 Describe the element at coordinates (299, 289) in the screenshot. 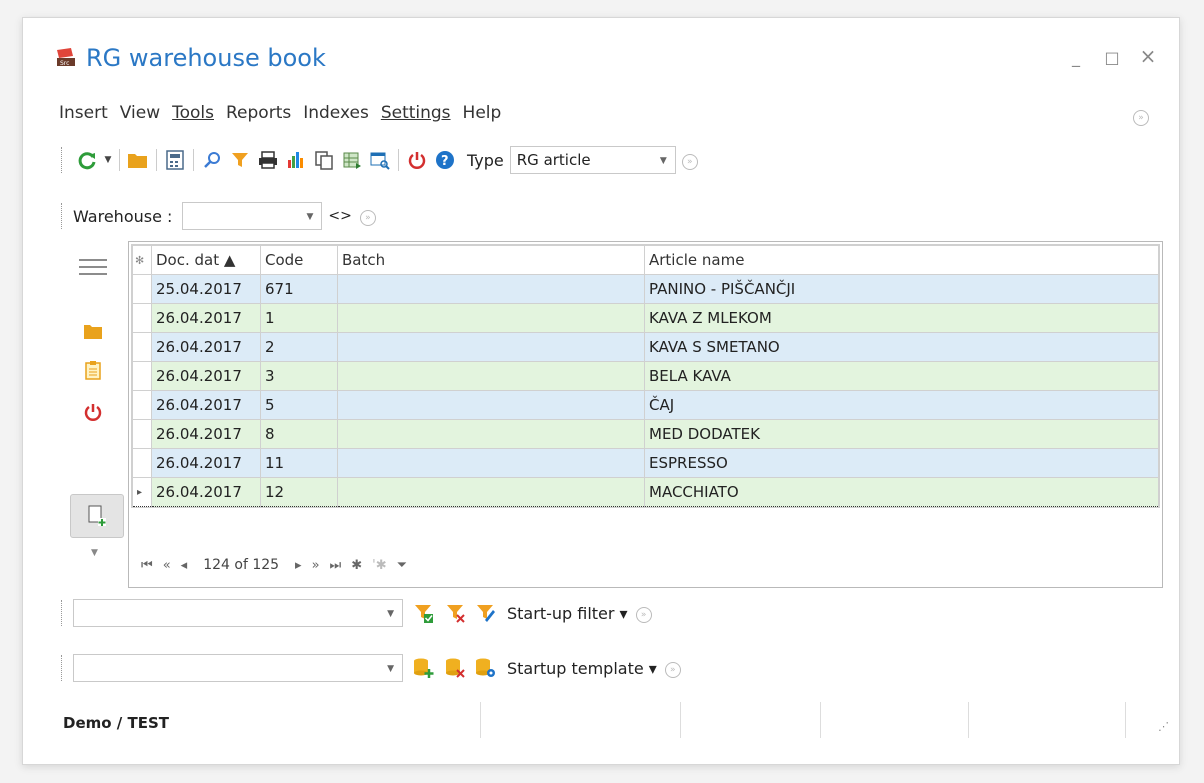

I see `cell-code: 671` at that location.